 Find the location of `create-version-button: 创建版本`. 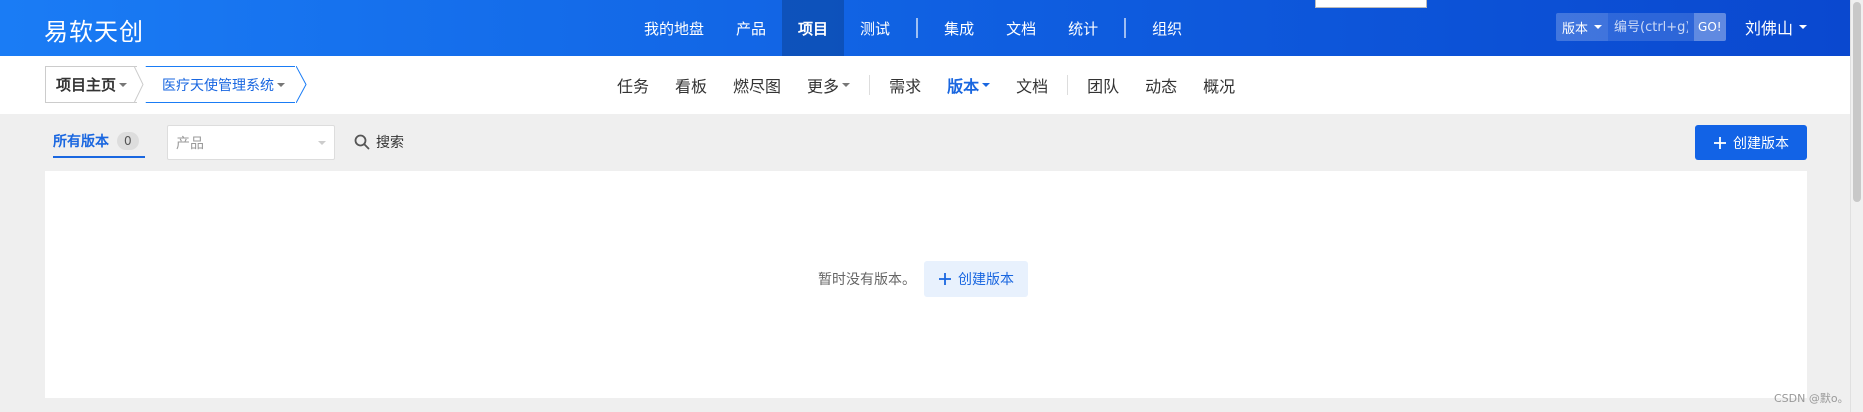

create-version-button: 创建版本 is located at coordinates (1751, 142).